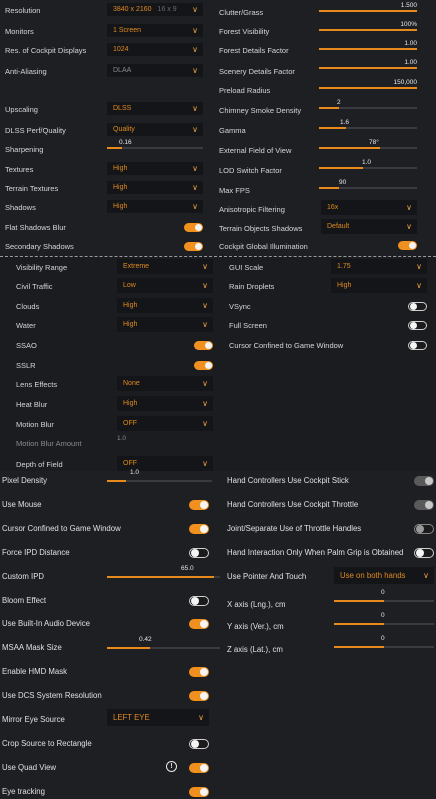 This screenshot has width=436, height=799. Describe the element at coordinates (368, 184) in the screenshot. I see `max-fps-slider: 90` at that location.